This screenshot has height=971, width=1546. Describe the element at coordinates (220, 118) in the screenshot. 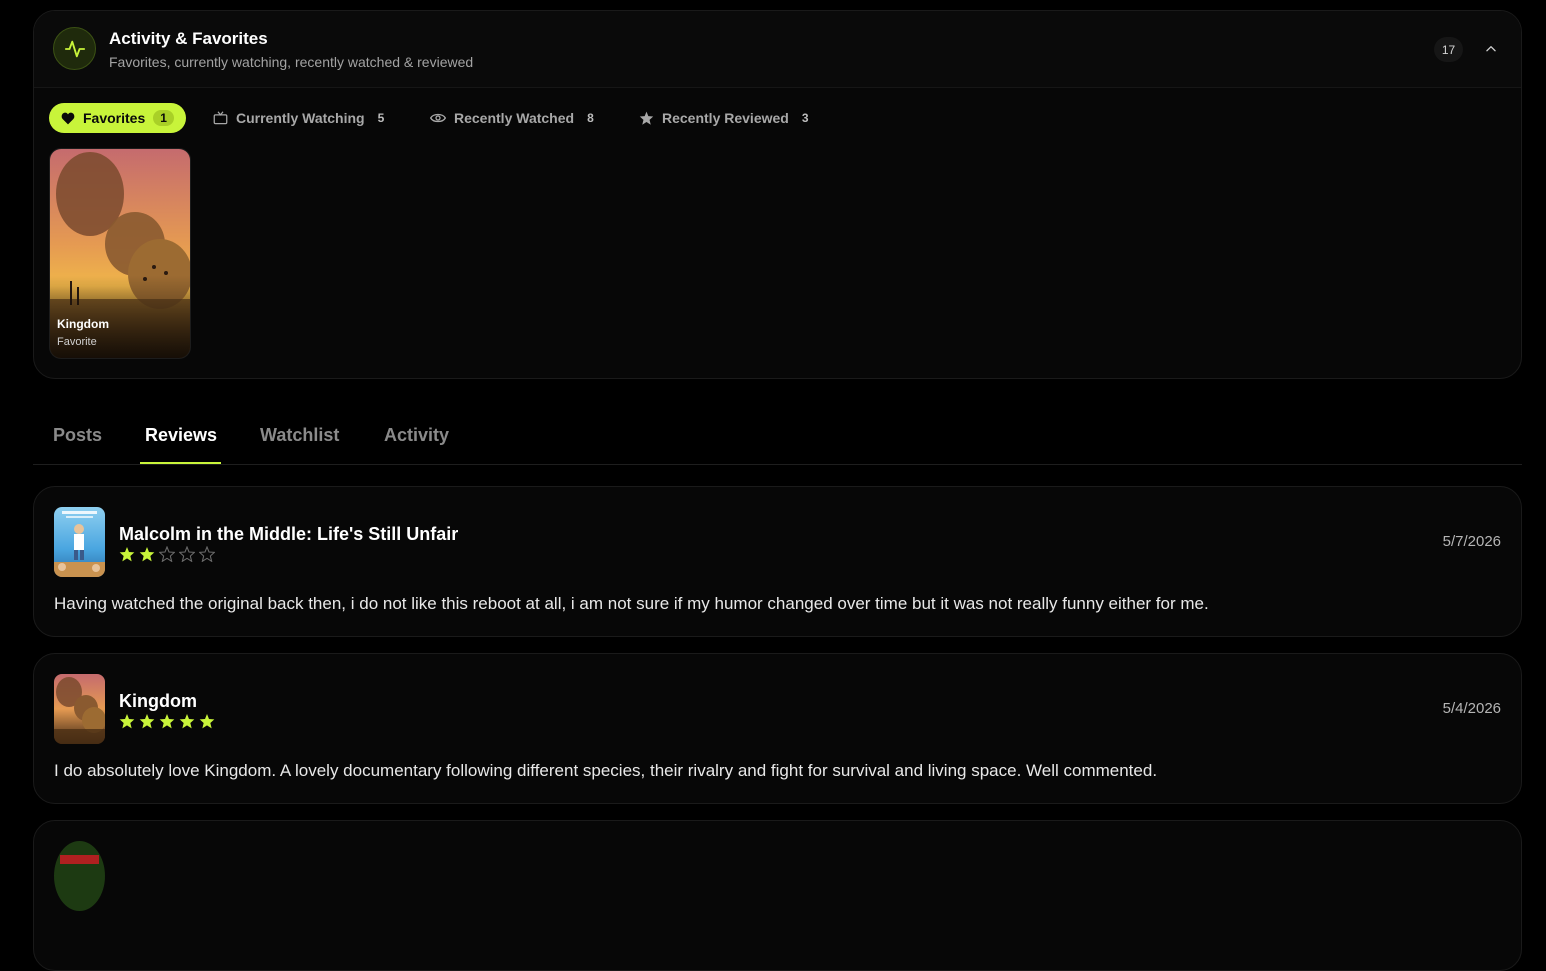

I see `tv-icon` at that location.